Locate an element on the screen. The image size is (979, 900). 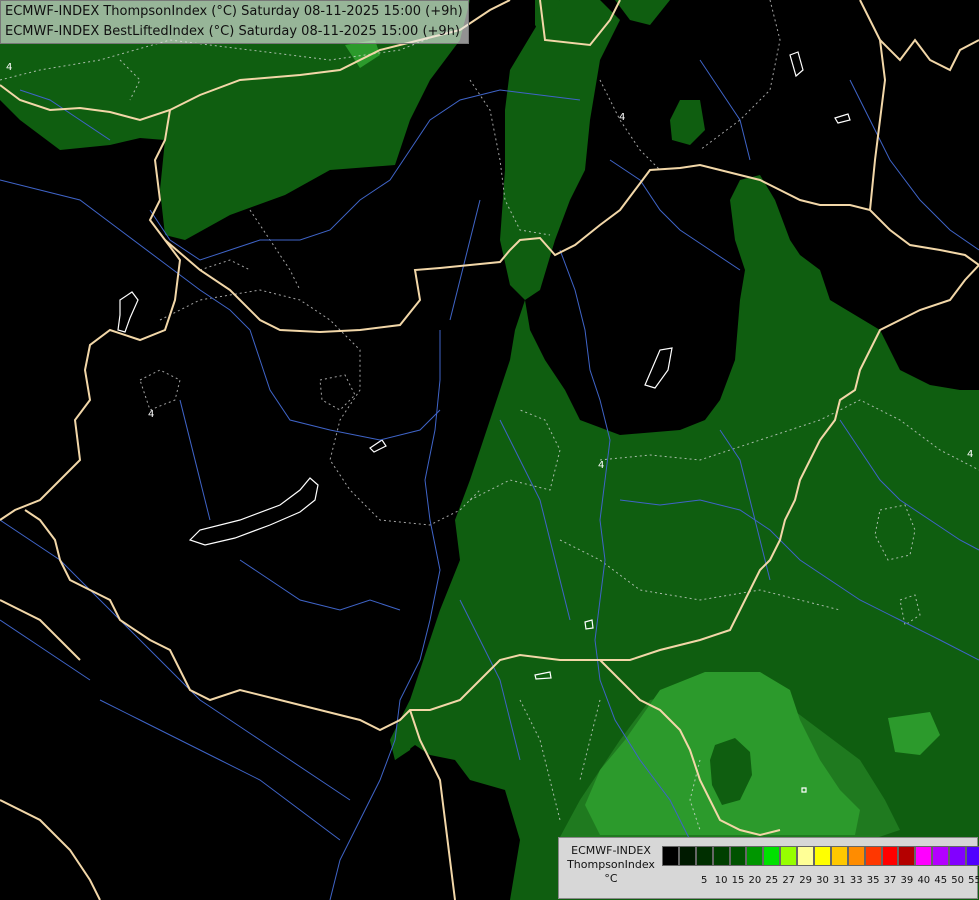
legend-unit: °C is located at coordinates (611, 878).